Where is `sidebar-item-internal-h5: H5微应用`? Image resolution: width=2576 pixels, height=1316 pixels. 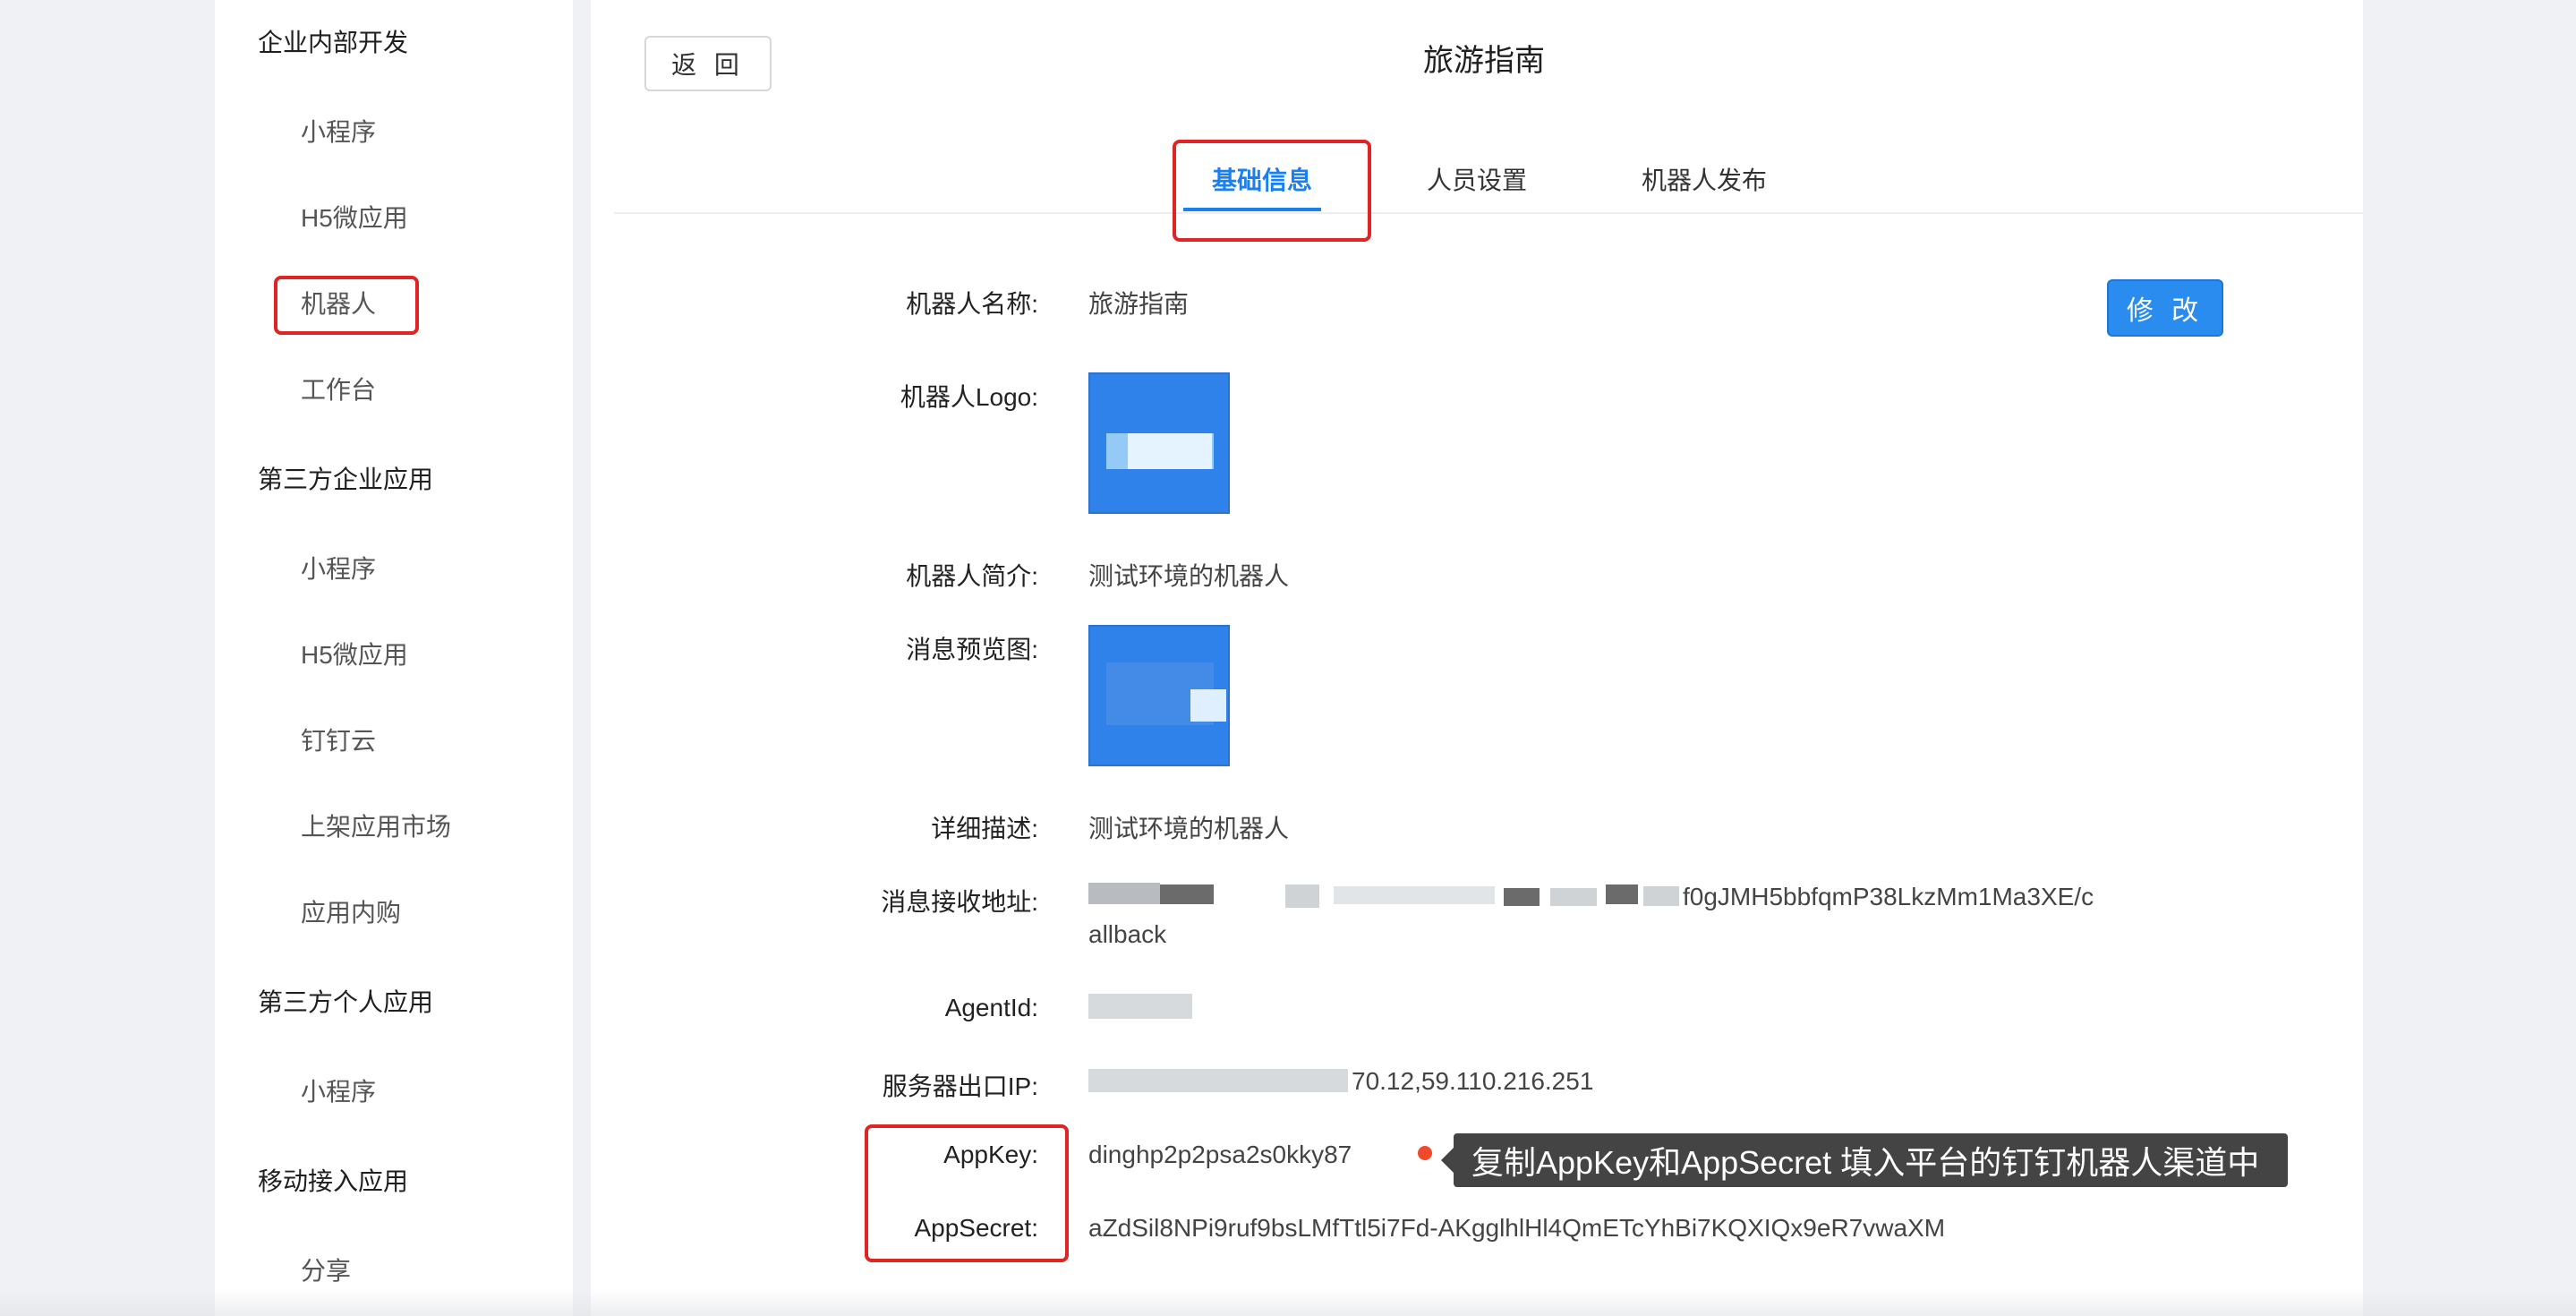
sidebar-item-internal-h5: H5微应用 is located at coordinates (354, 217).